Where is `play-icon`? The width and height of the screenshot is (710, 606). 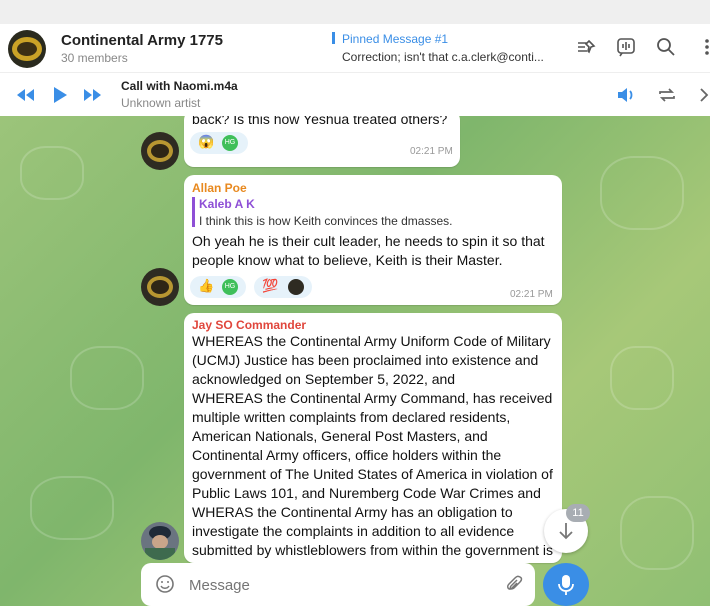 play-icon is located at coordinates (60, 95).